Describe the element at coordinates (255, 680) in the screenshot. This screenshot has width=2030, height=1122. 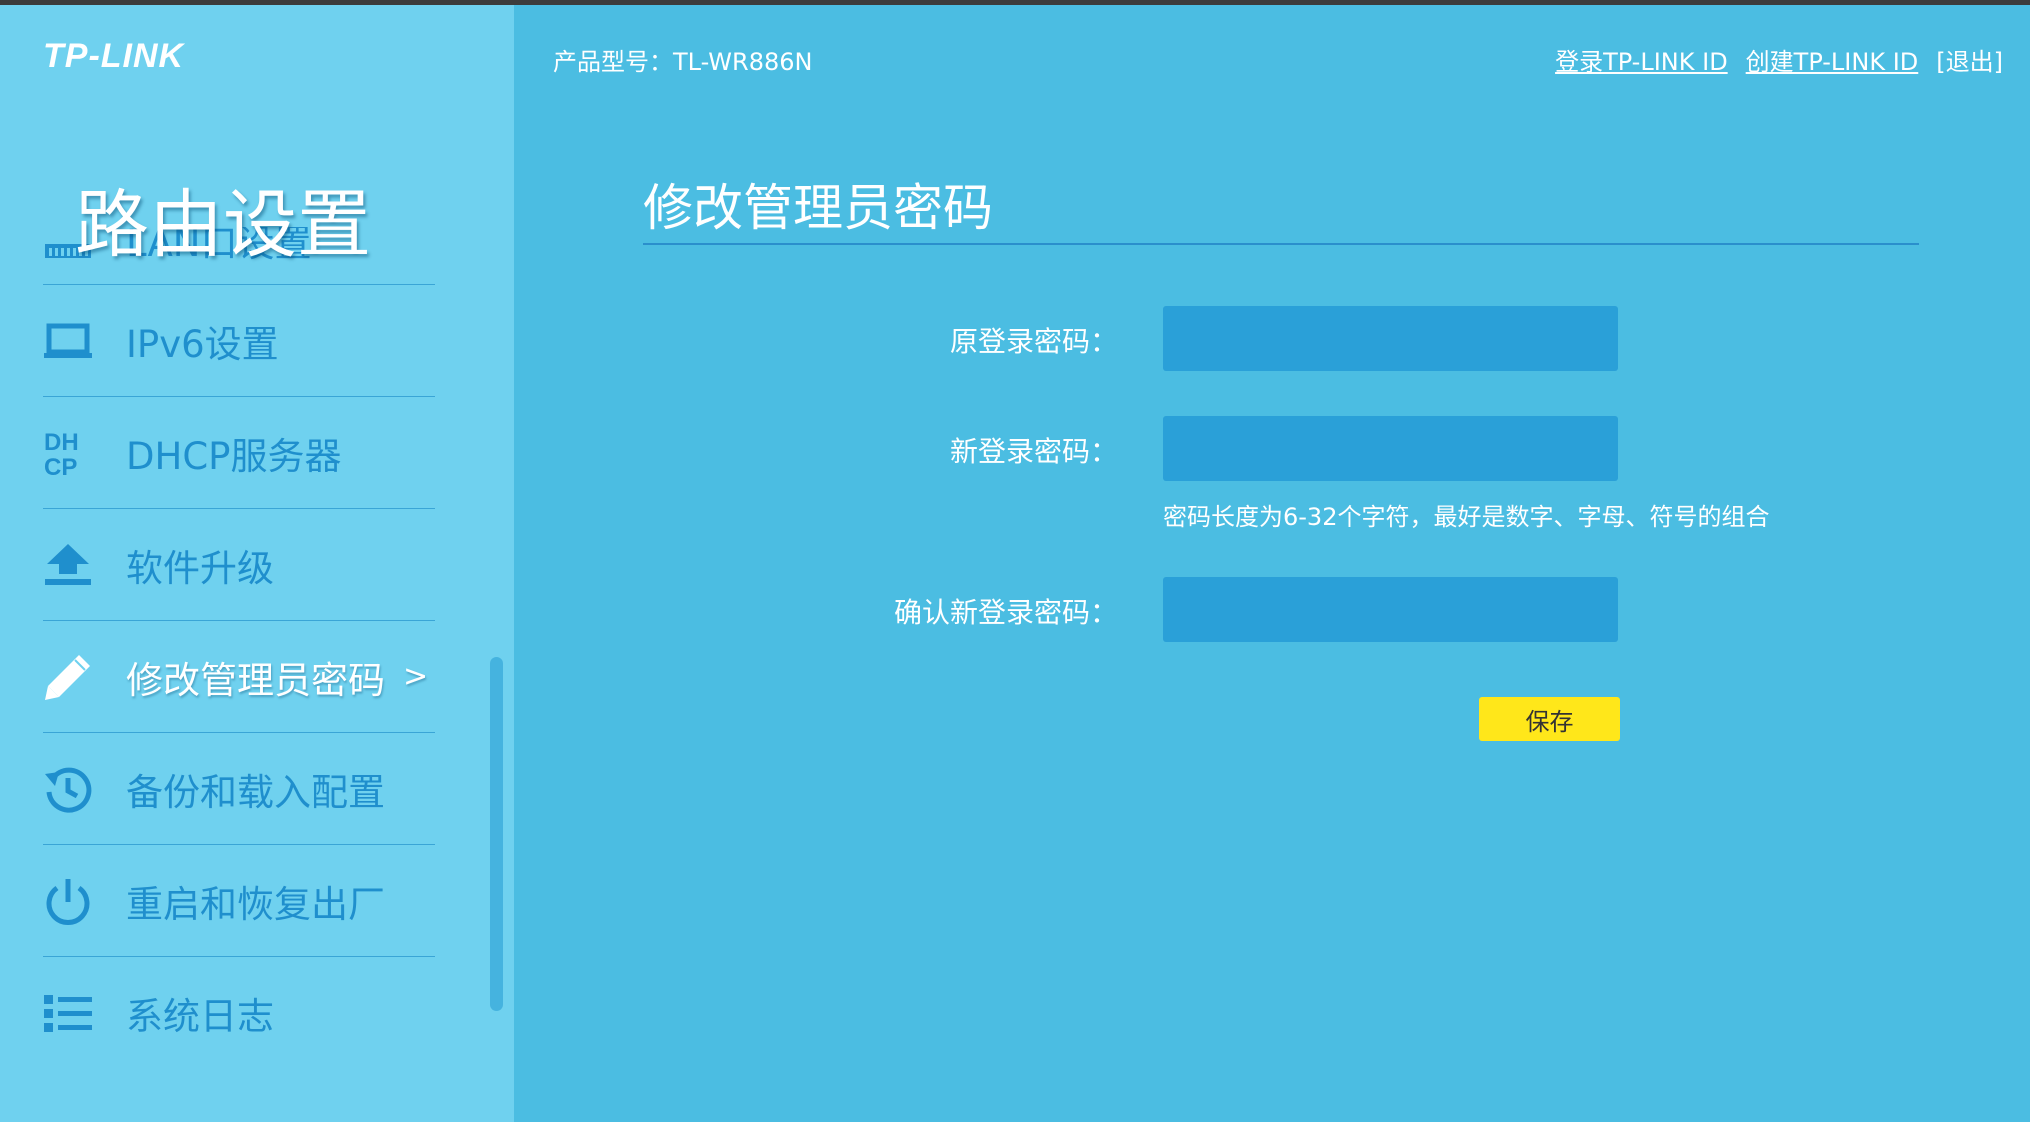
I see `sidebar-item-label: 修改管理员密码` at that location.